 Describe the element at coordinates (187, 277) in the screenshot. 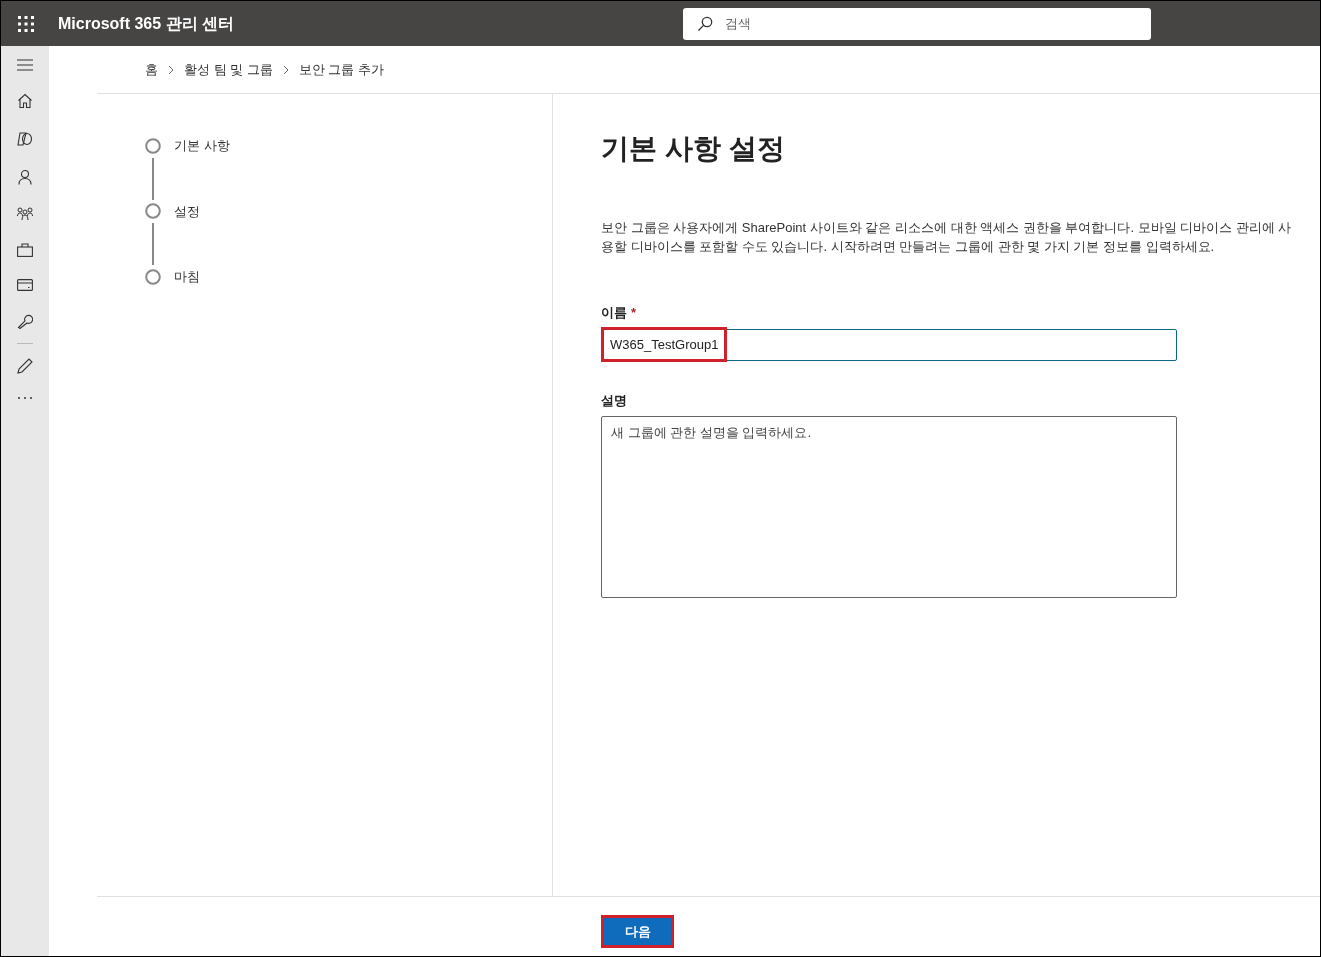

I see `step-label: 마침` at that location.